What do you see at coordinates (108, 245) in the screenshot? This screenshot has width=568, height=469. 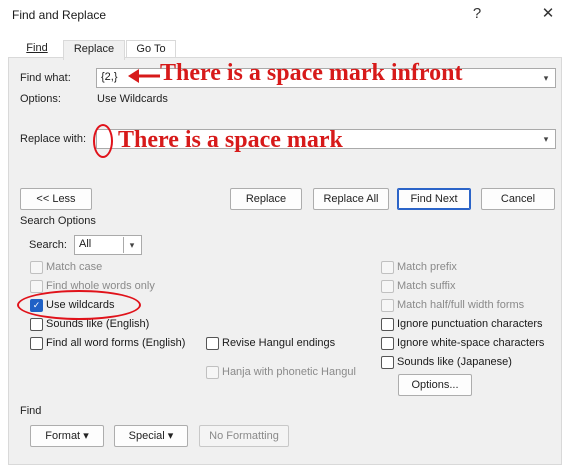 I see `search-direction-select: All ▾` at bounding box center [108, 245].